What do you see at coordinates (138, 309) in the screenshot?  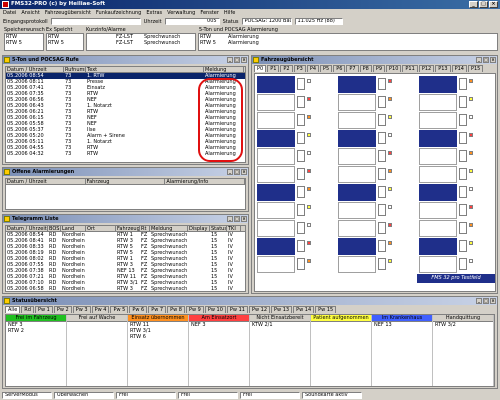 I see `status-tab: Pw 6` at bounding box center [138, 309].